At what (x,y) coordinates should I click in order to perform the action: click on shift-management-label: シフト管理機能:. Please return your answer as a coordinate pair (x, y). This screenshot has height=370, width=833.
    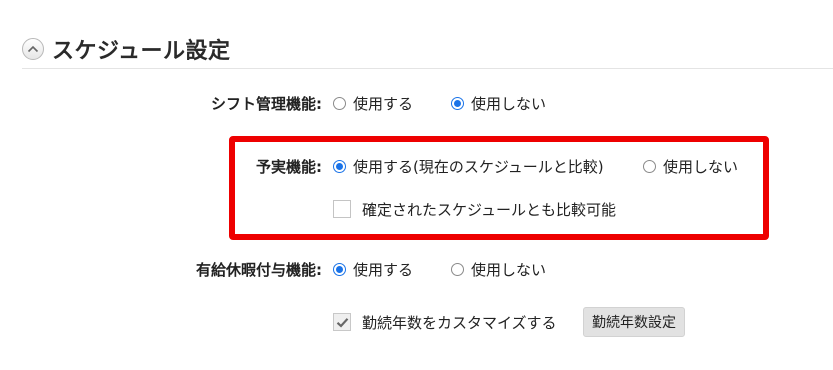
    Looking at the image, I should click on (266, 103).